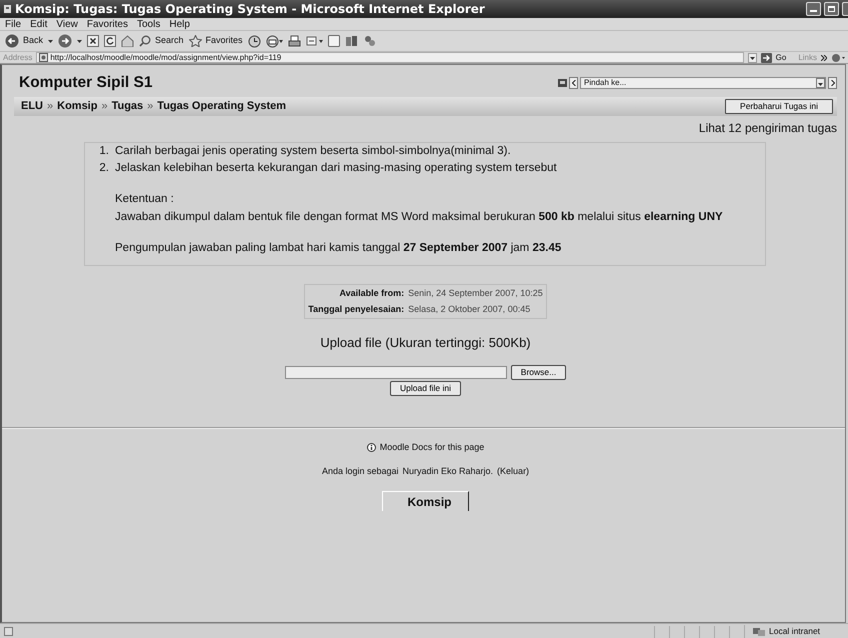 This screenshot has width=848, height=638. What do you see at coordinates (13, 24) in the screenshot?
I see `menu-item: File` at bounding box center [13, 24].